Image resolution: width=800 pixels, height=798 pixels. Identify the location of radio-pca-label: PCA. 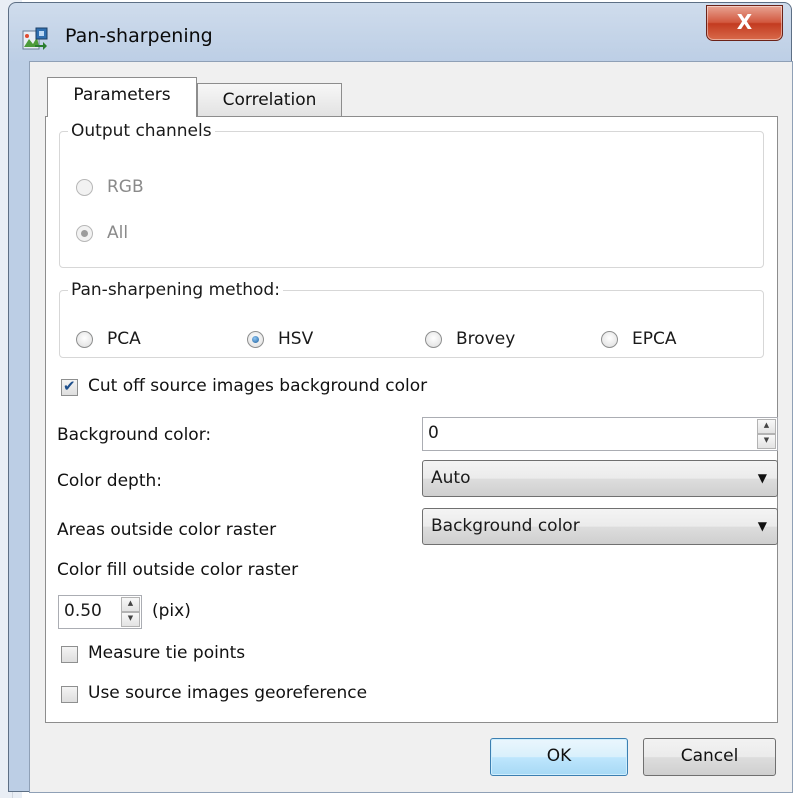
(124, 339).